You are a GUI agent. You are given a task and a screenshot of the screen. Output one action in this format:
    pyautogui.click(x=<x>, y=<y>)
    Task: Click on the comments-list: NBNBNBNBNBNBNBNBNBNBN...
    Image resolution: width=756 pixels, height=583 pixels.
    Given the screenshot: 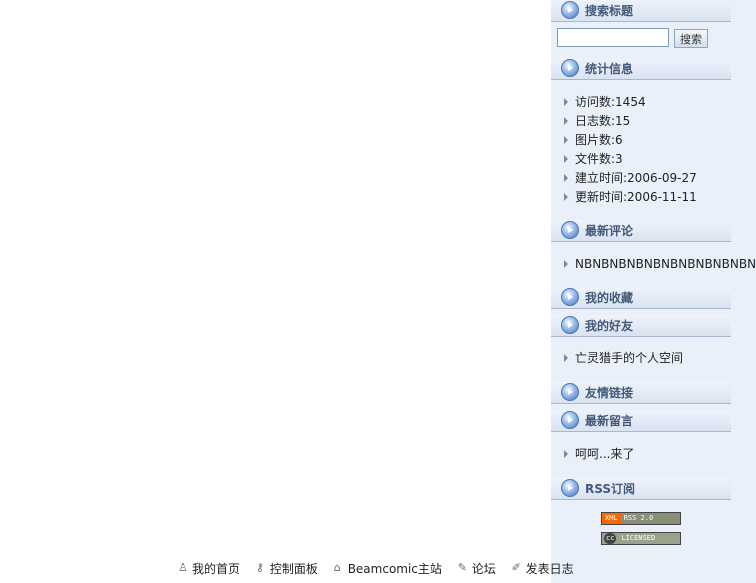 What is the action you would take?
    pyautogui.click(x=653, y=264)
    